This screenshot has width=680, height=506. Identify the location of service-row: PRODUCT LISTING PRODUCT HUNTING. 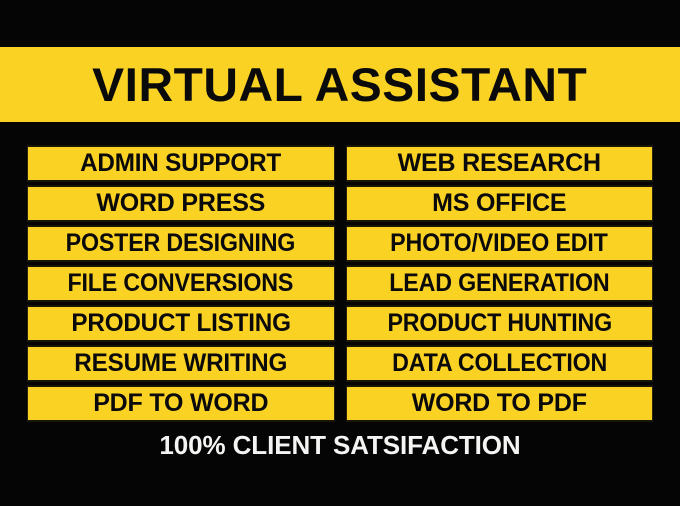
(340, 323).